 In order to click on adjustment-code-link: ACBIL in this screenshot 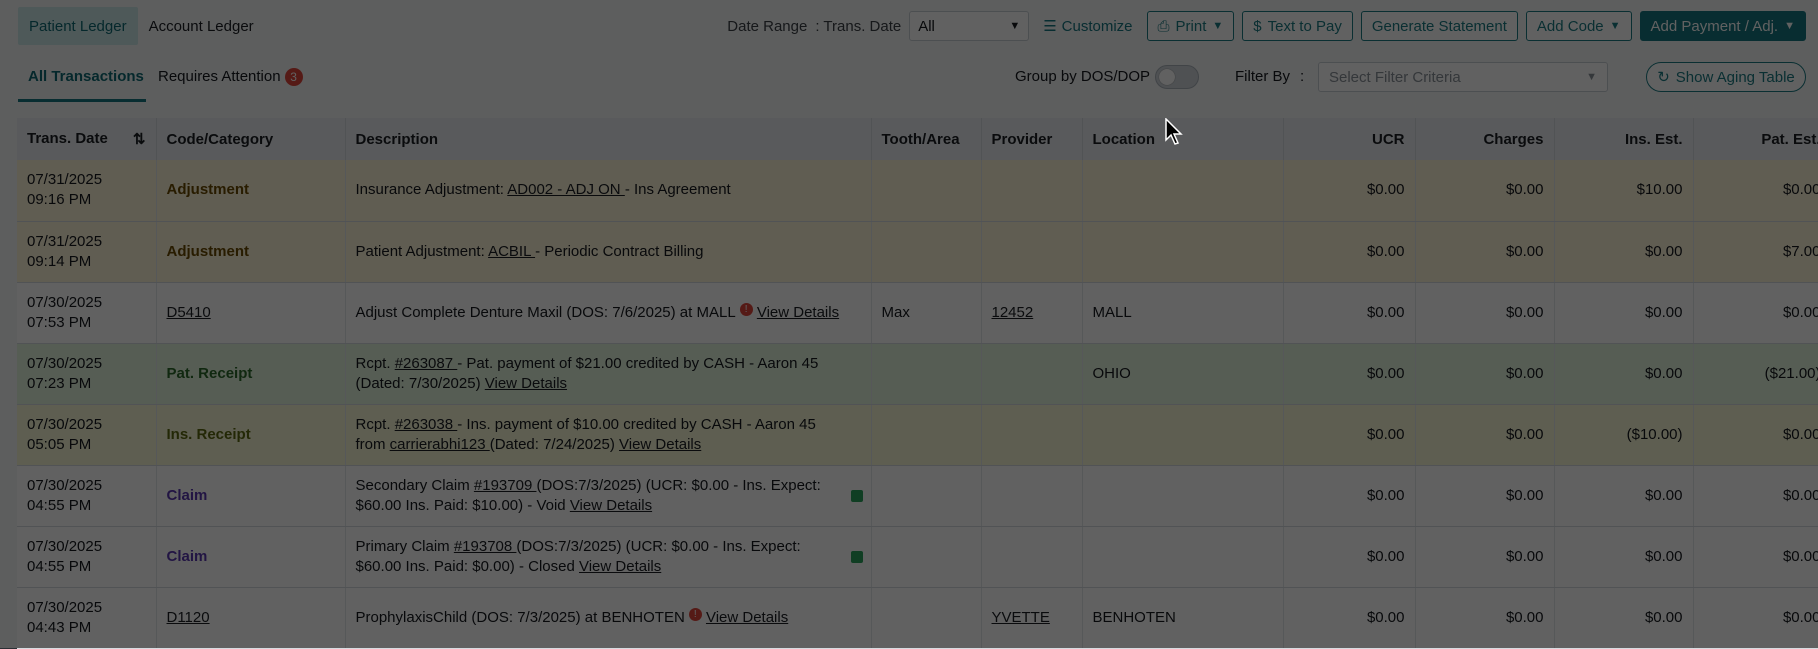, I will do `click(511, 251)`.